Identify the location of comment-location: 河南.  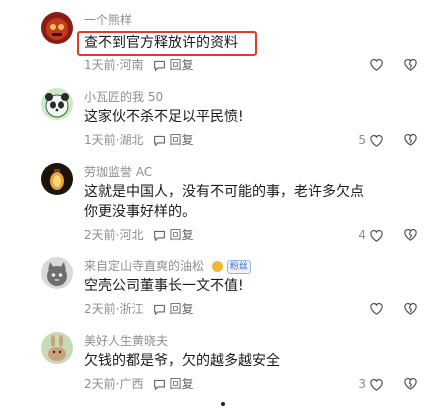
(131, 65).